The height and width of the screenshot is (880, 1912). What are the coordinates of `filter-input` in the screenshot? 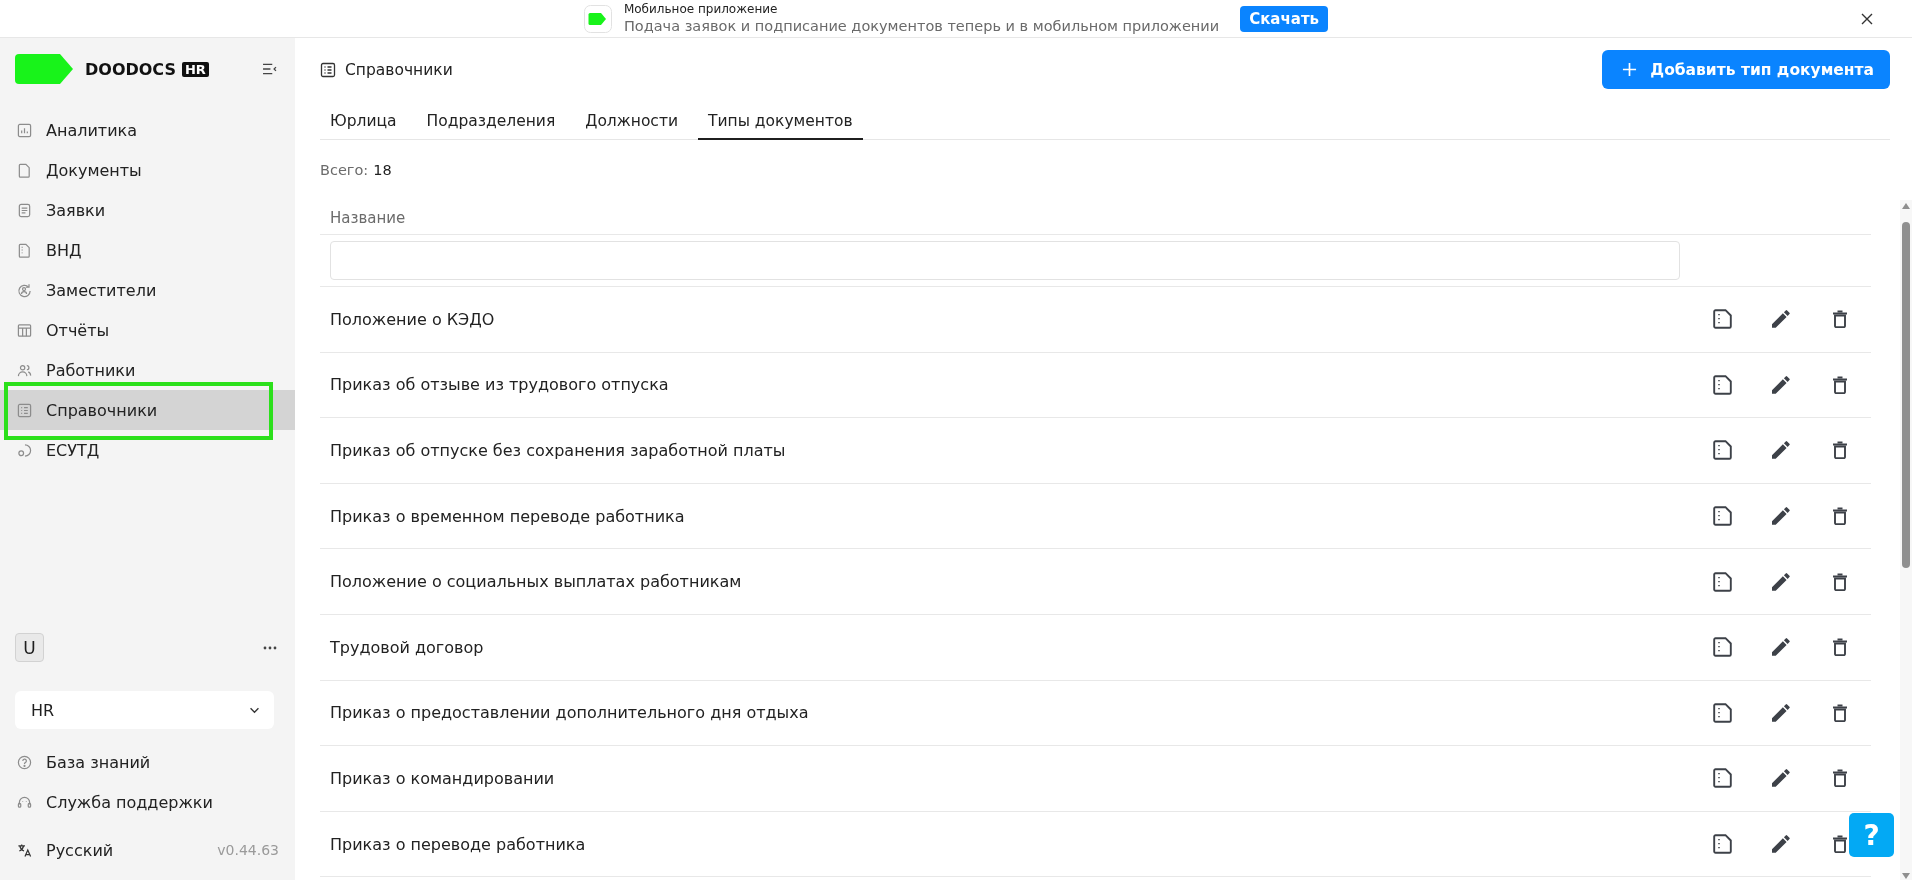 It's located at (1005, 260).